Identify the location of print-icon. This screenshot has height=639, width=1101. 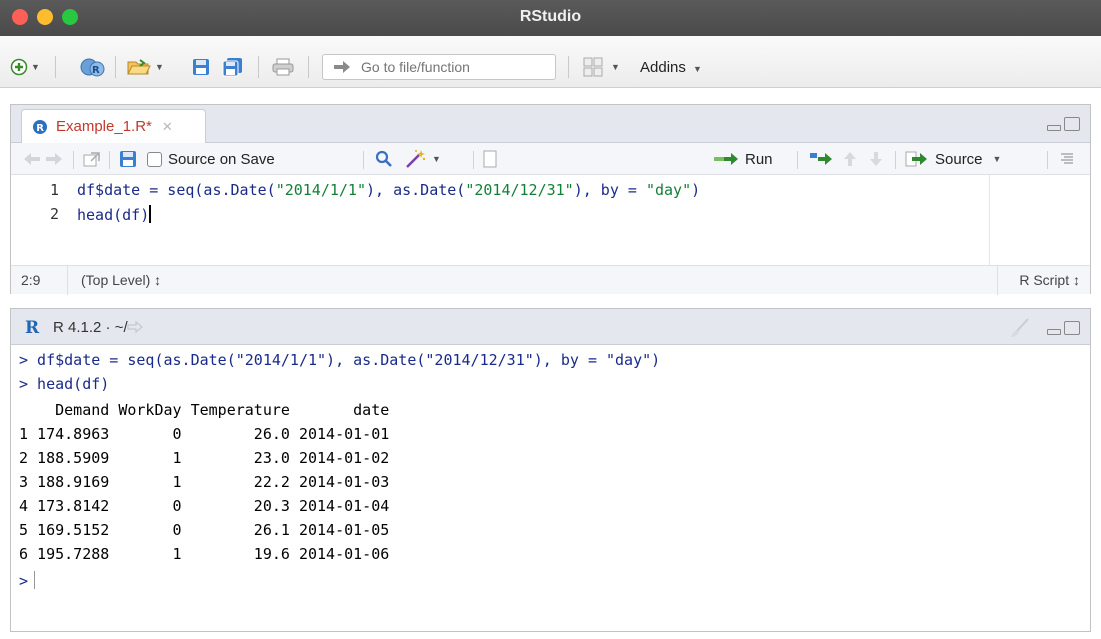
(283, 67).